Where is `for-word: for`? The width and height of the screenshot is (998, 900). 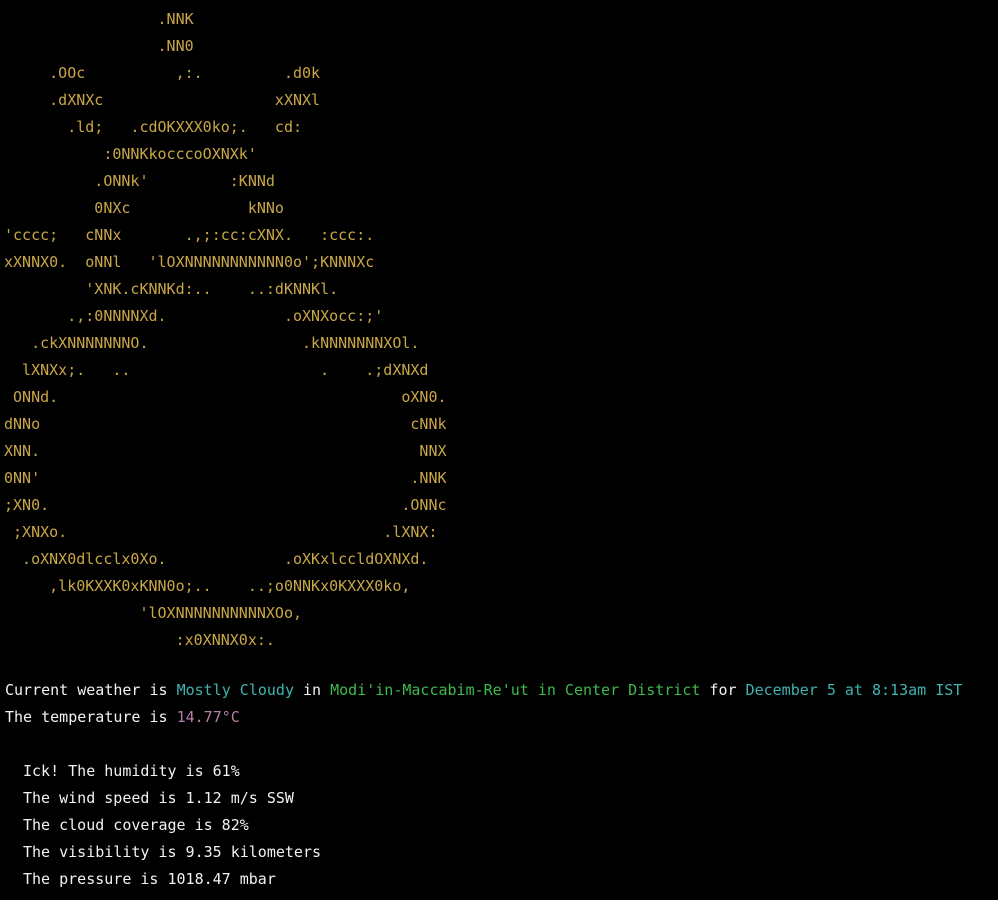 for-word: for is located at coordinates (723, 690).